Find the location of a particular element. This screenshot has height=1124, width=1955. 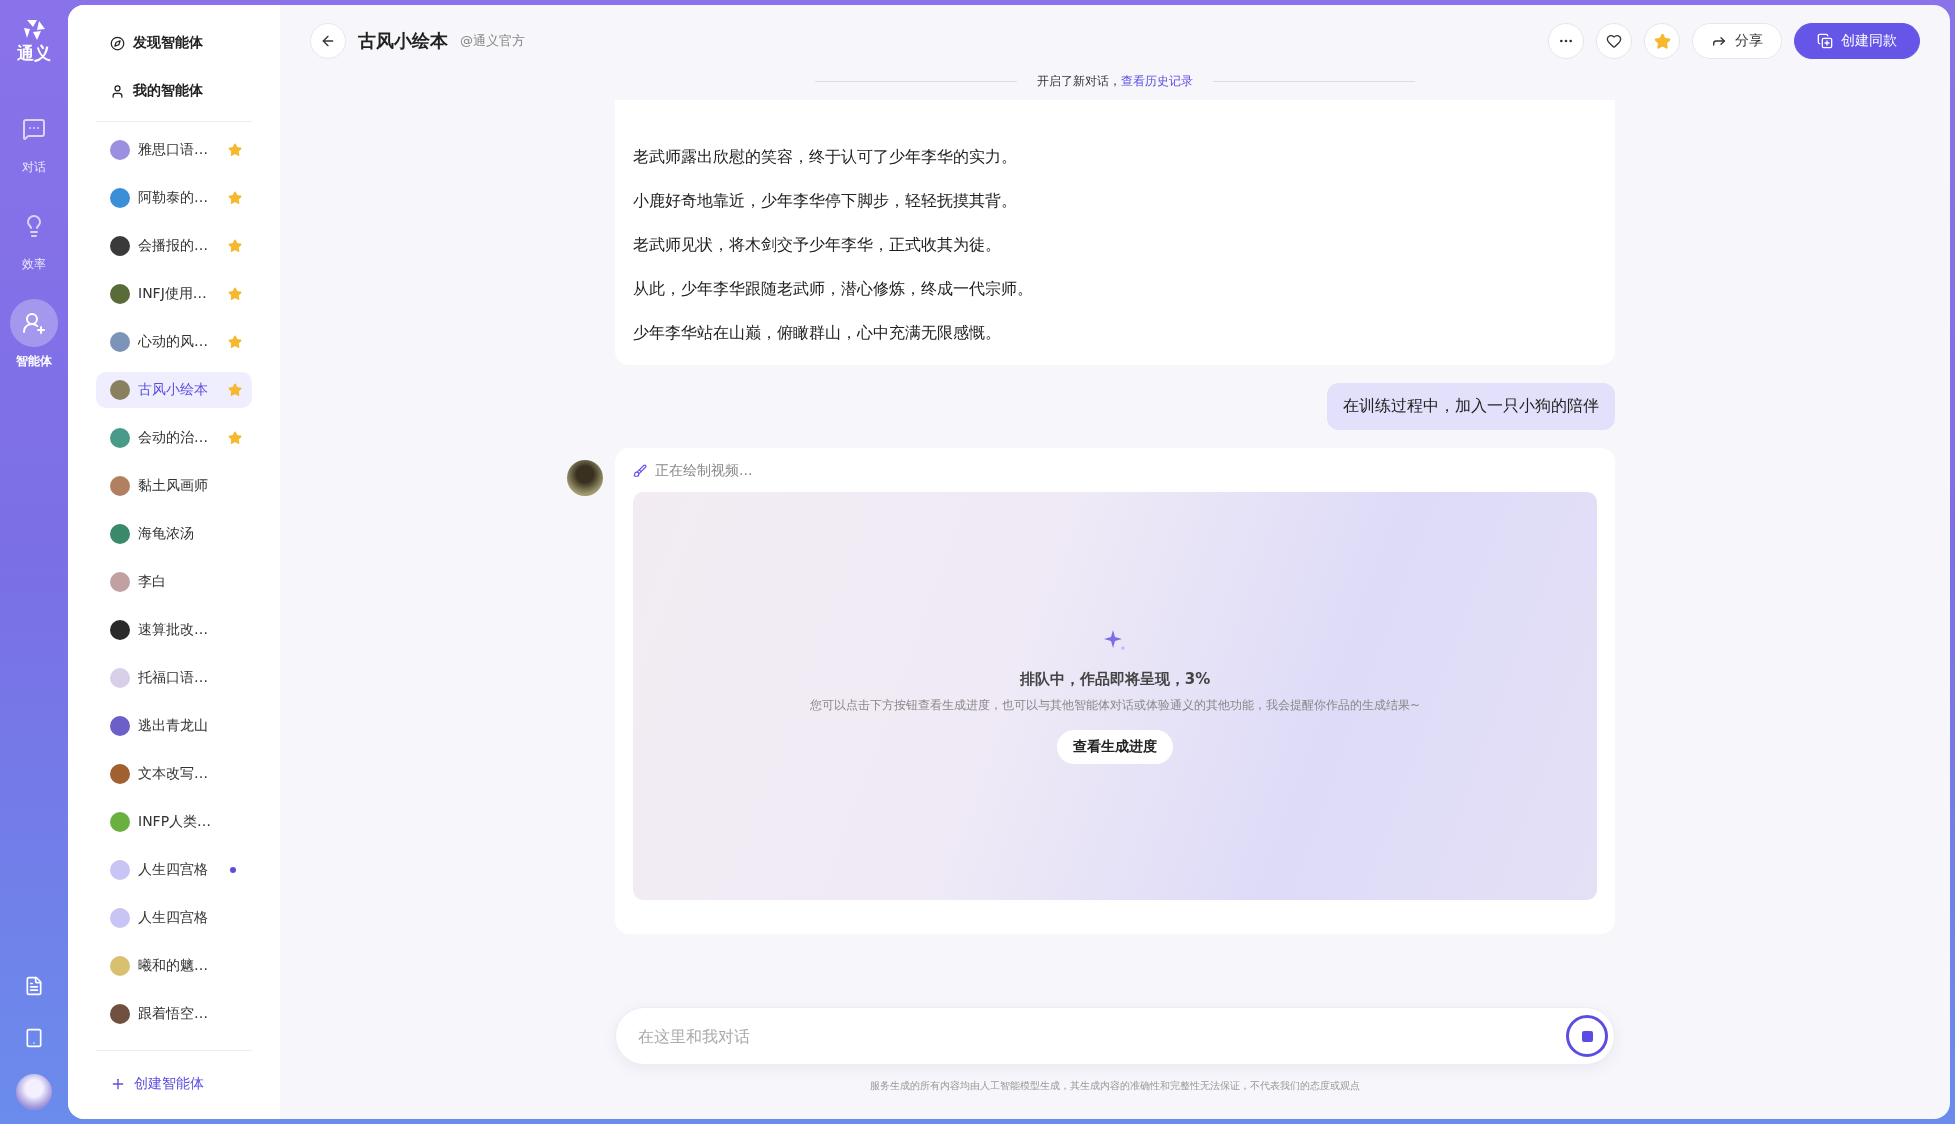

agent-name: 李白 is located at coordinates (152, 582).